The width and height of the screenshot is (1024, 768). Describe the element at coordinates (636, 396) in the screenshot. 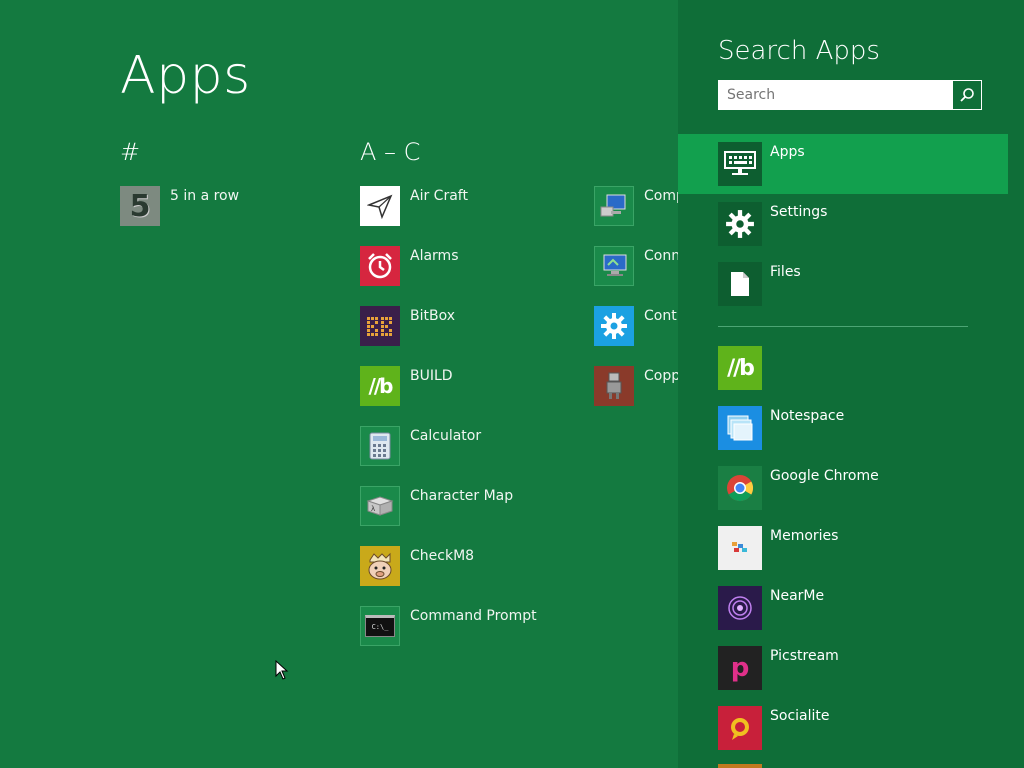

I see `app-tile-copp: Copp` at that location.